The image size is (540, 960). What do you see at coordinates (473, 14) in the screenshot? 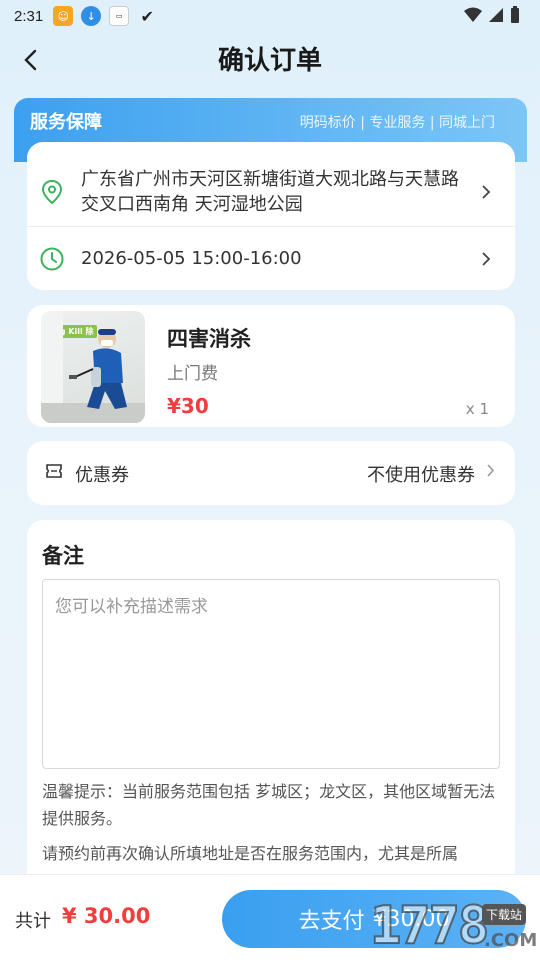
I see `wifi-icon` at bounding box center [473, 14].